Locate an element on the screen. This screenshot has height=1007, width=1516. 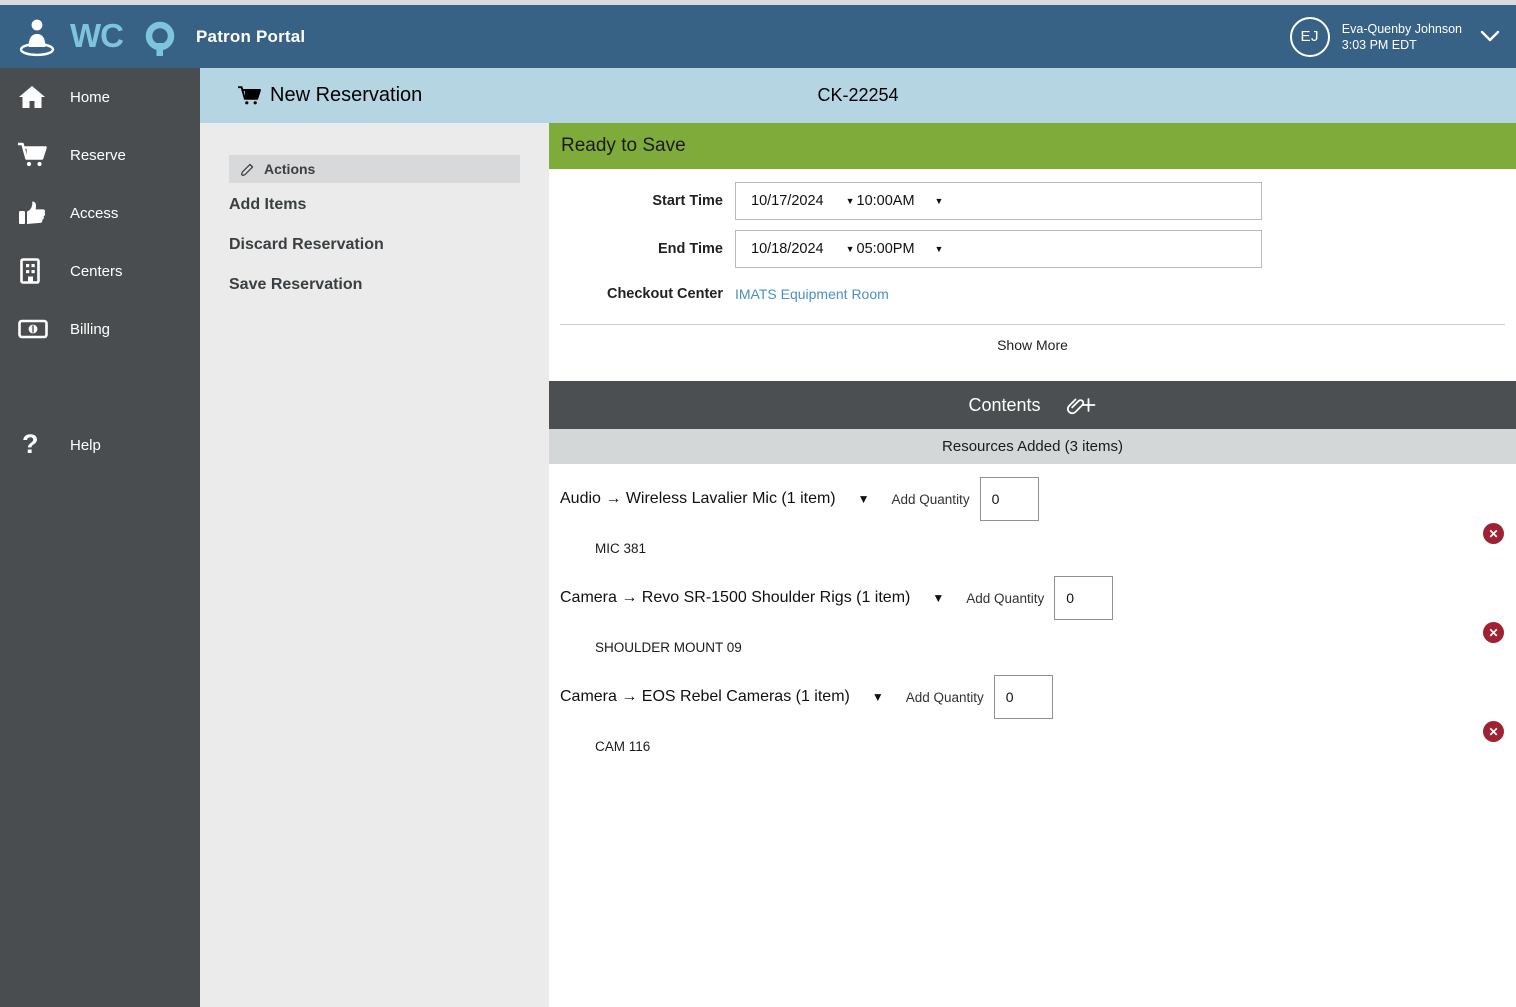
action-save-reservation: Save Reservation is located at coordinates (295, 285).